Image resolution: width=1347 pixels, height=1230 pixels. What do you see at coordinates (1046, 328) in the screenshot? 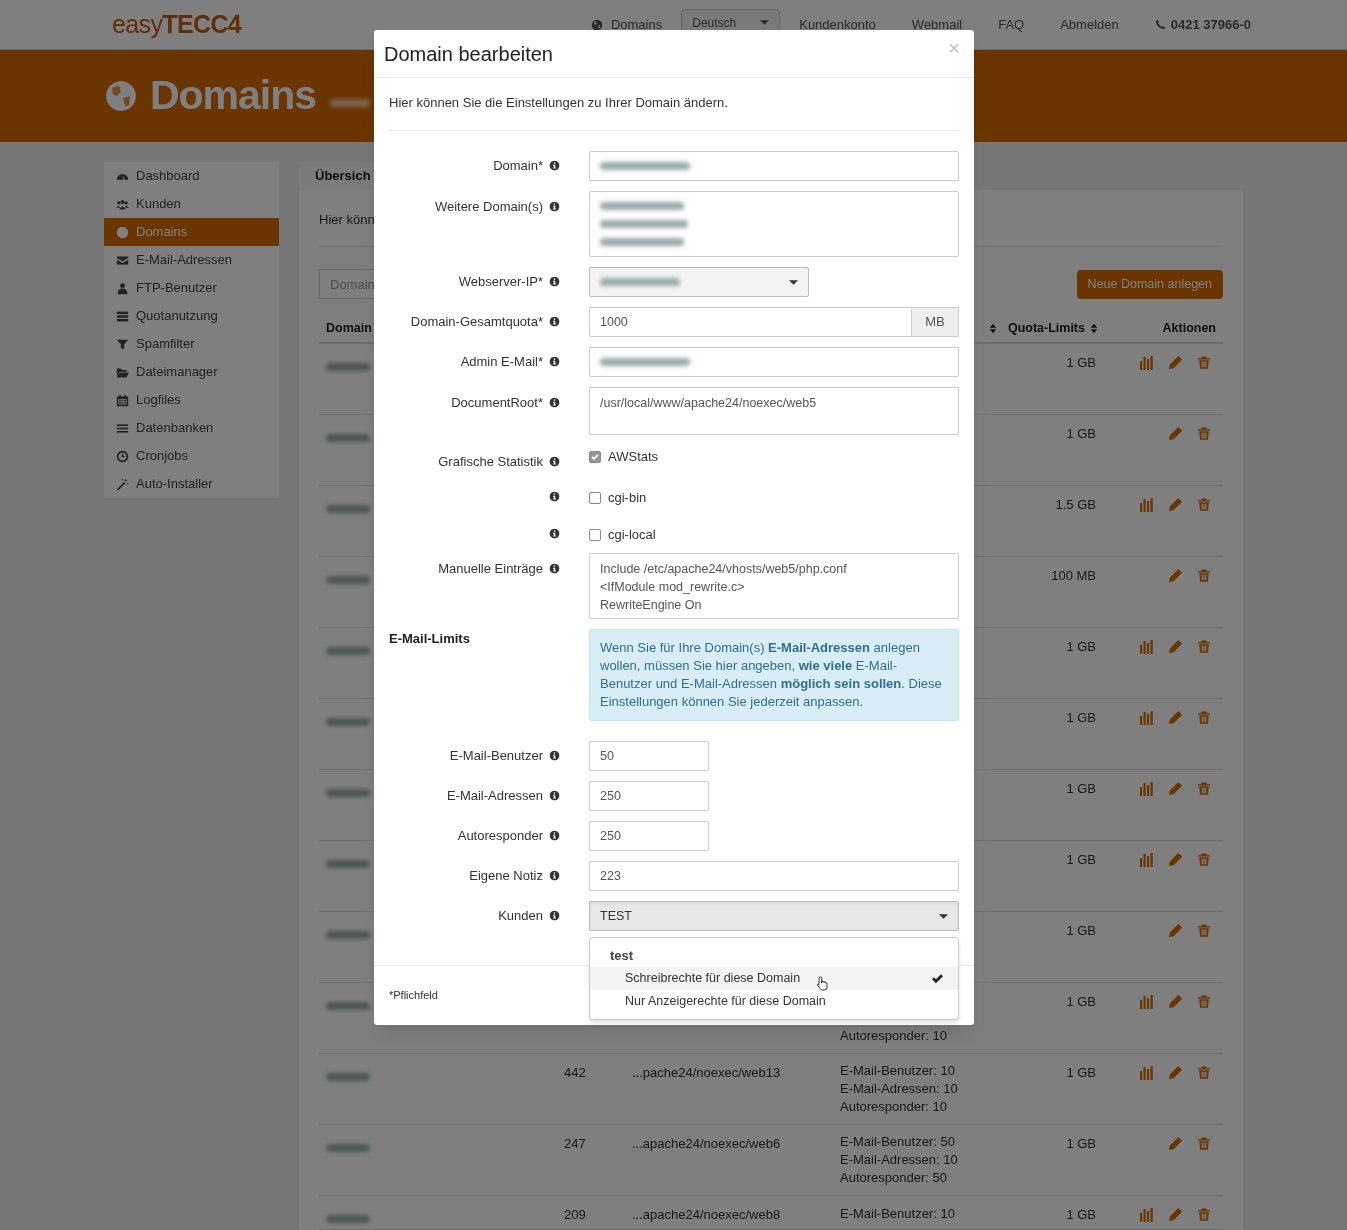
I see `column-header: Quota-Limits` at bounding box center [1046, 328].